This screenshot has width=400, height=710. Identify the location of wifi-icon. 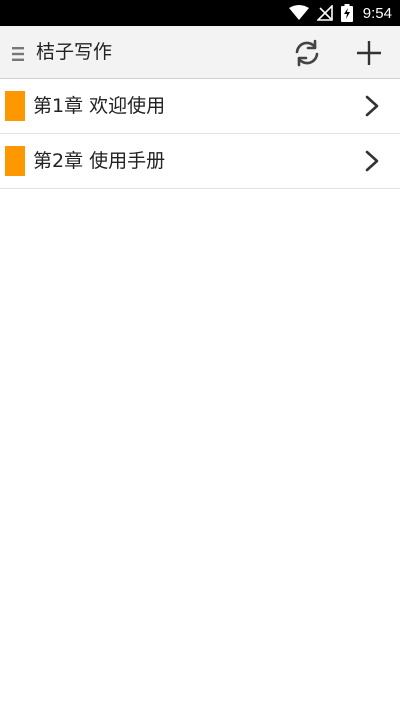
(298, 13).